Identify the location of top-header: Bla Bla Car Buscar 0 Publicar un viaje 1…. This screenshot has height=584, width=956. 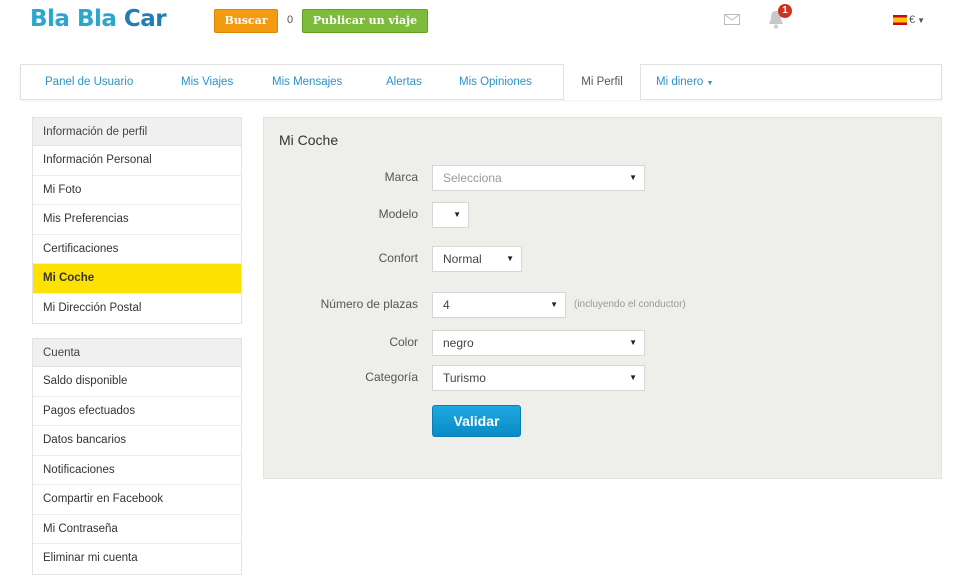
(478, 23).